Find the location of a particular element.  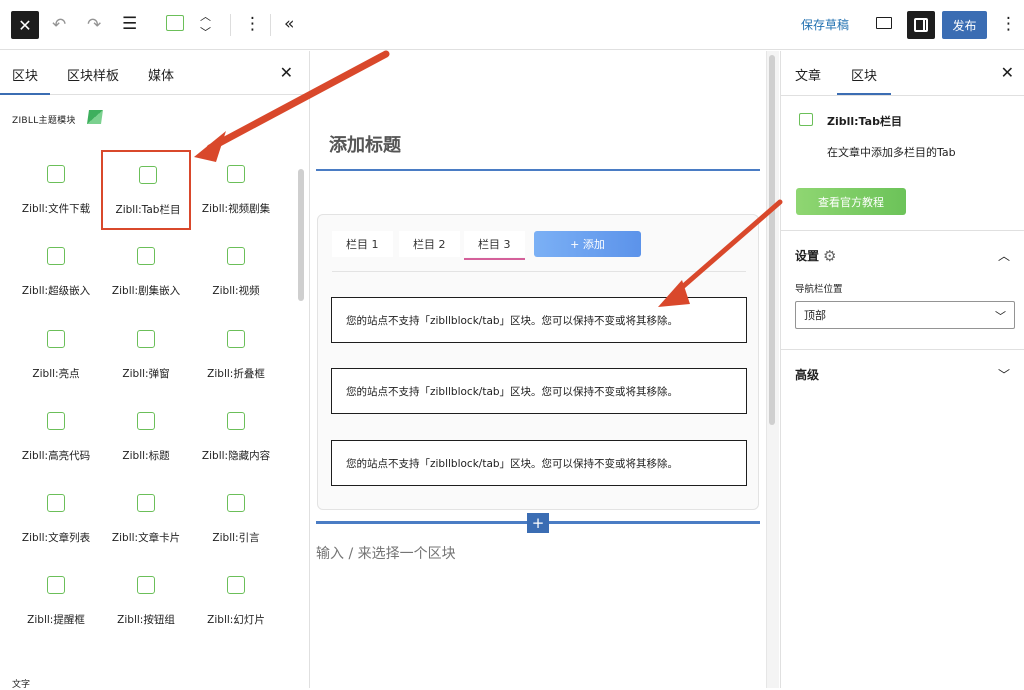

nav-position-select: 顶部 ﹀ is located at coordinates (905, 315).